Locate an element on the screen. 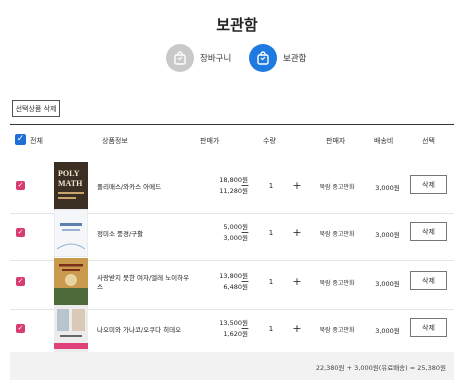  table-header-divider is located at coordinates (232, 124).